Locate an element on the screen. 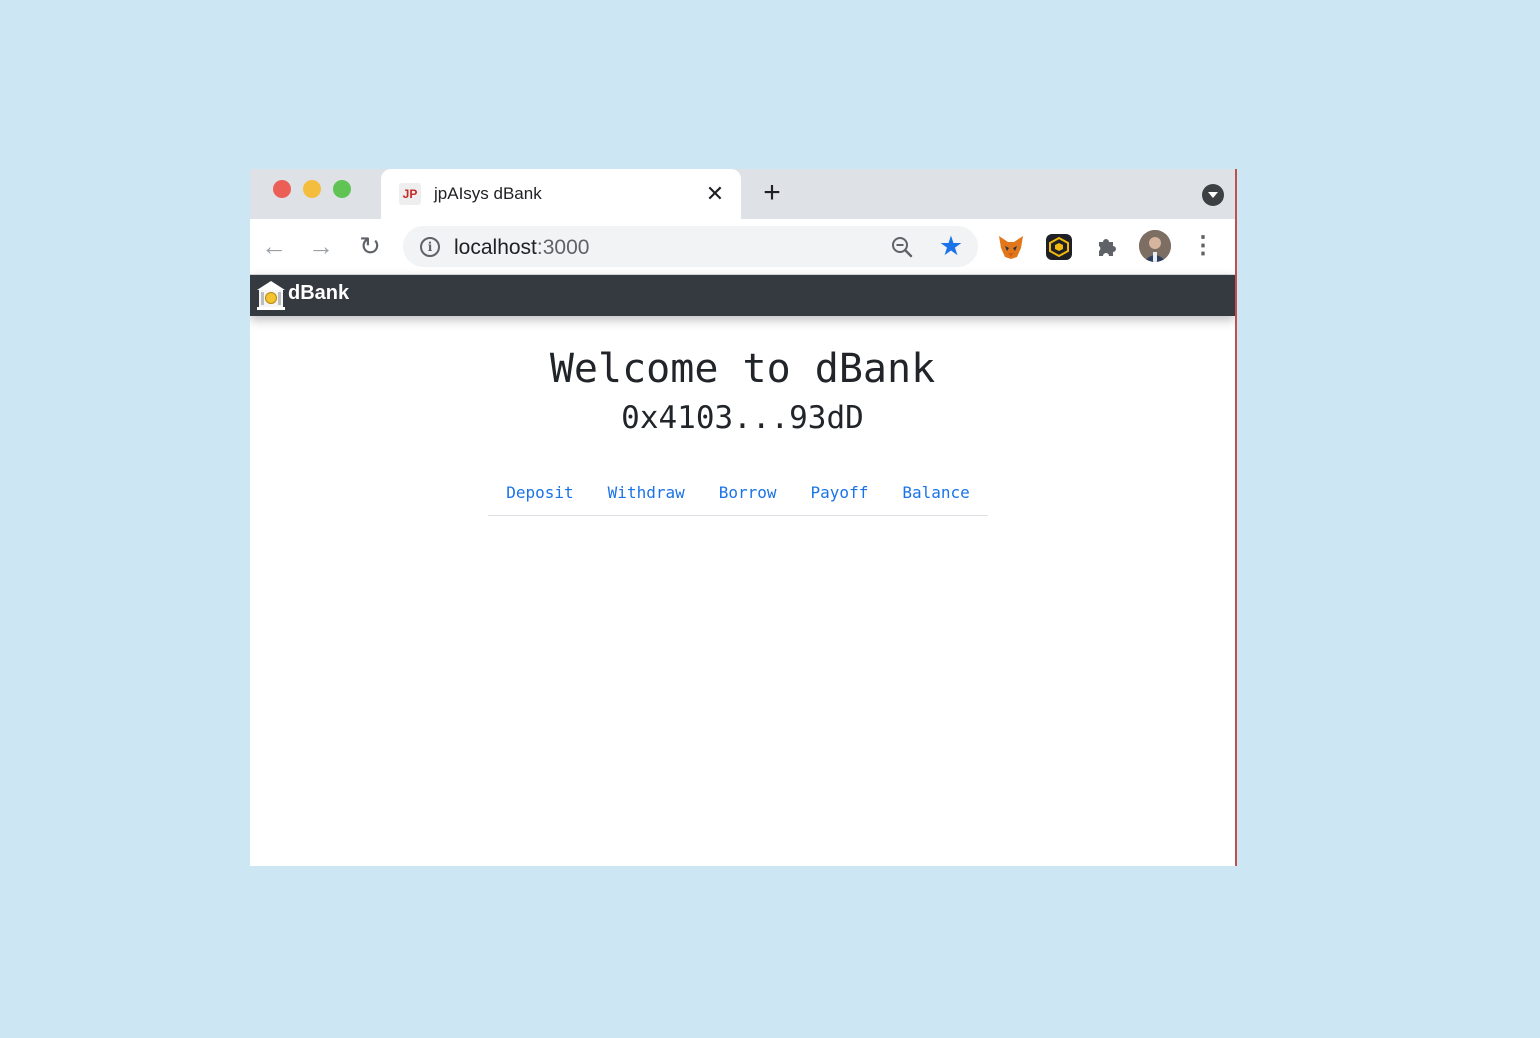 This screenshot has width=1540, height=1038. url-host: localhost is located at coordinates (495, 247).